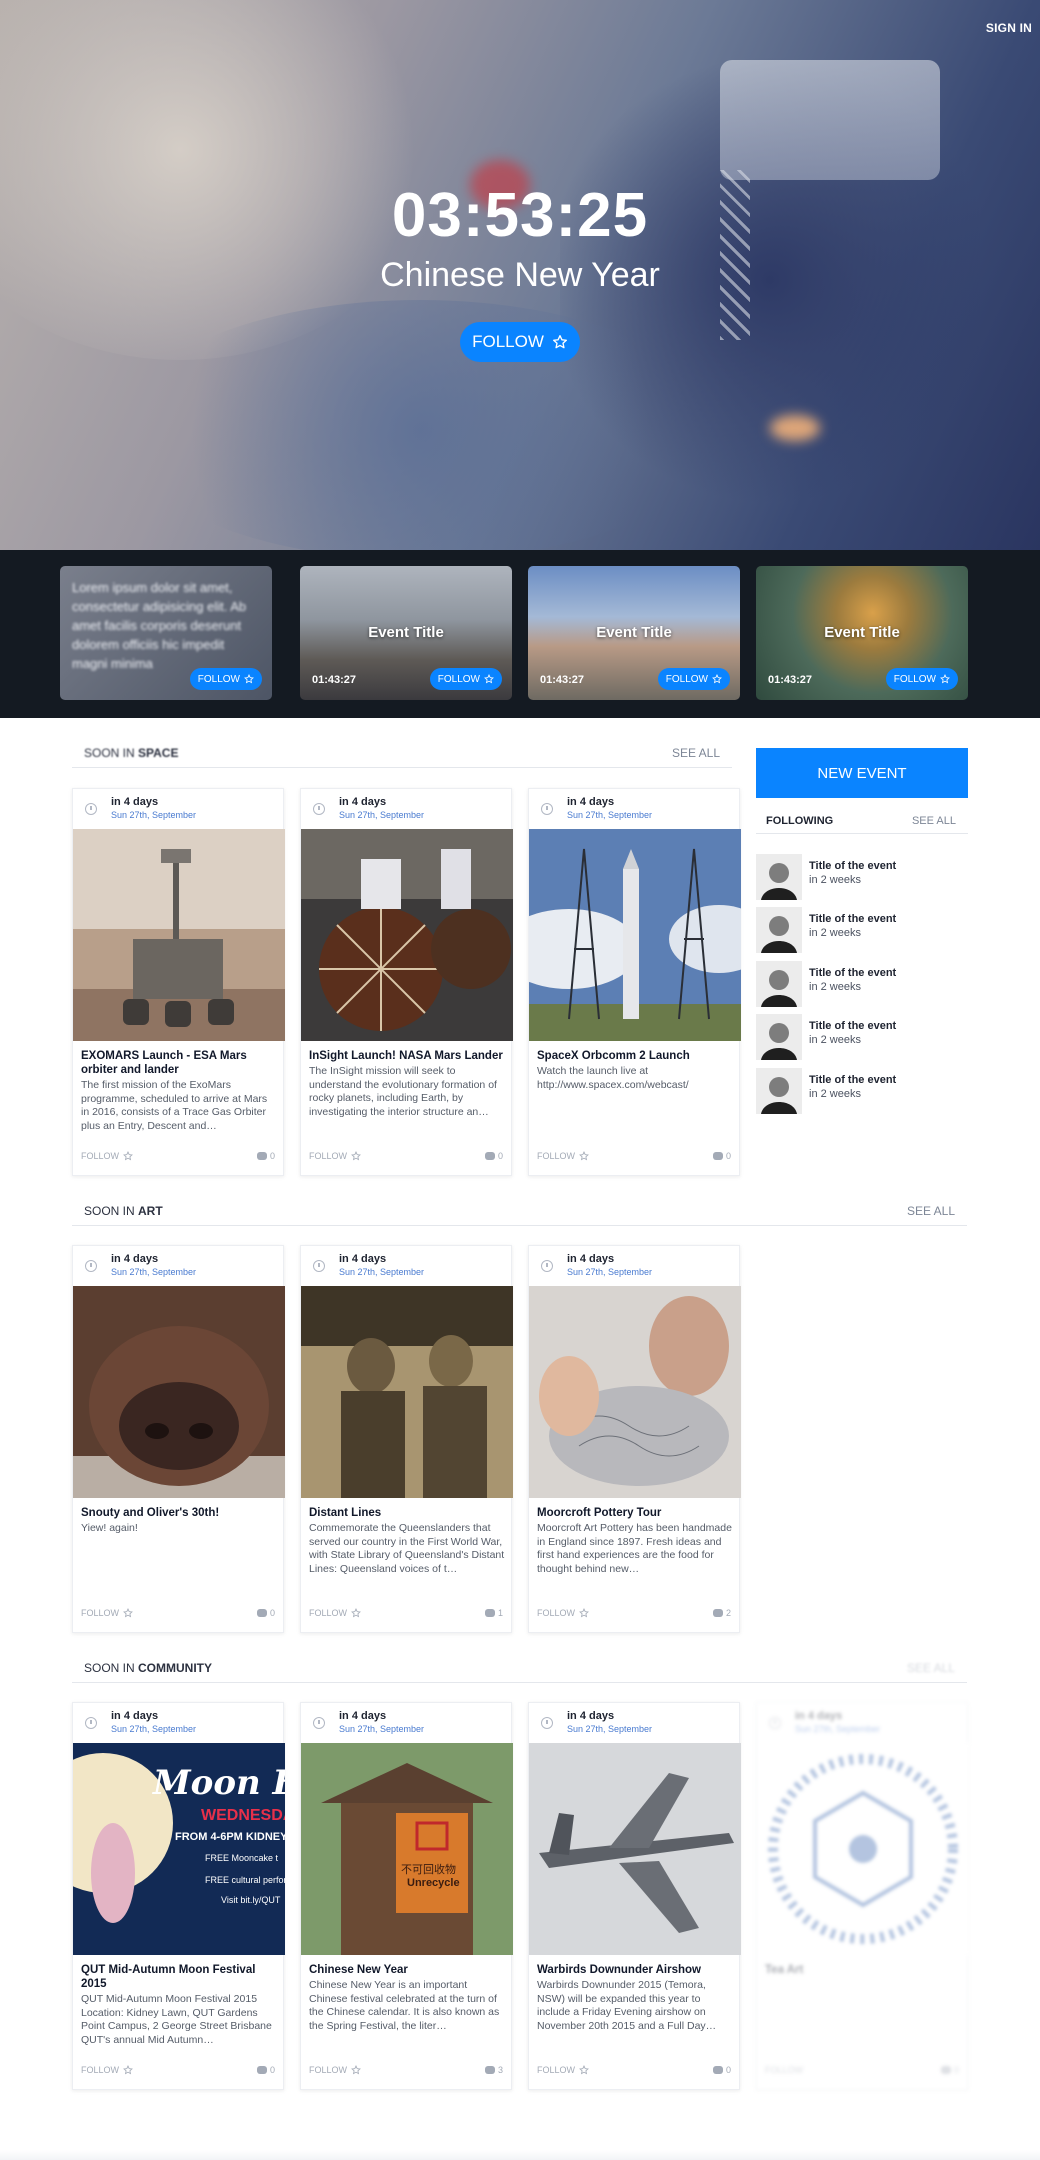 Image resolution: width=1040 pixels, height=2160 pixels. What do you see at coordinates (863, 1970) in the screenshot?
I see `event-title: Tea Art` at bounding box center [863, 1970].